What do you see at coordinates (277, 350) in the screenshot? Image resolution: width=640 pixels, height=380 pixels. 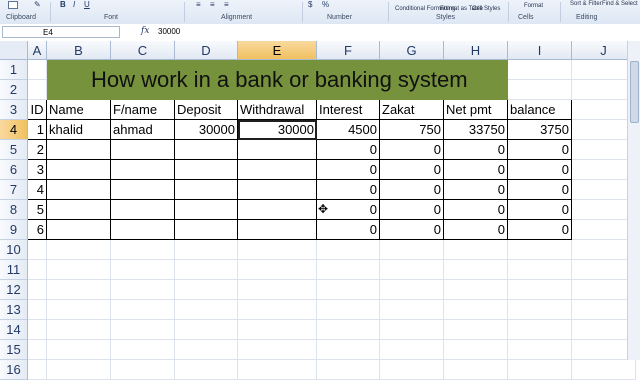 I see `cell-e15` at bounding box center [277, 350].